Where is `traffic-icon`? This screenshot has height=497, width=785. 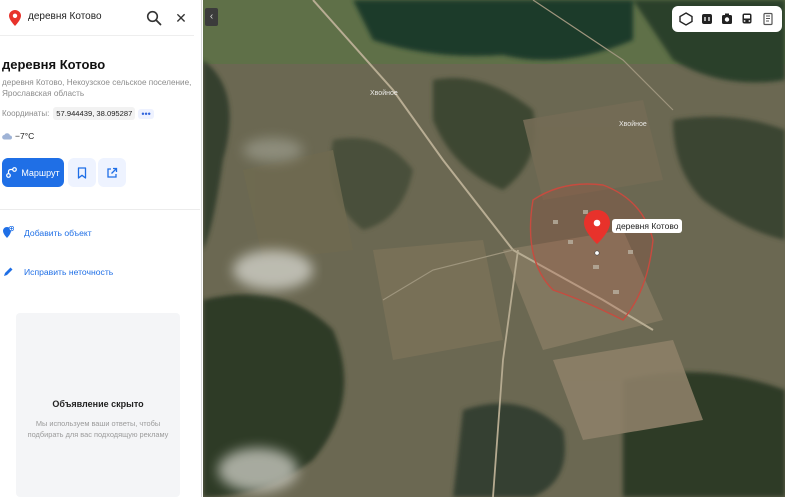
traffic-icon is located at coordinates (707, 19).